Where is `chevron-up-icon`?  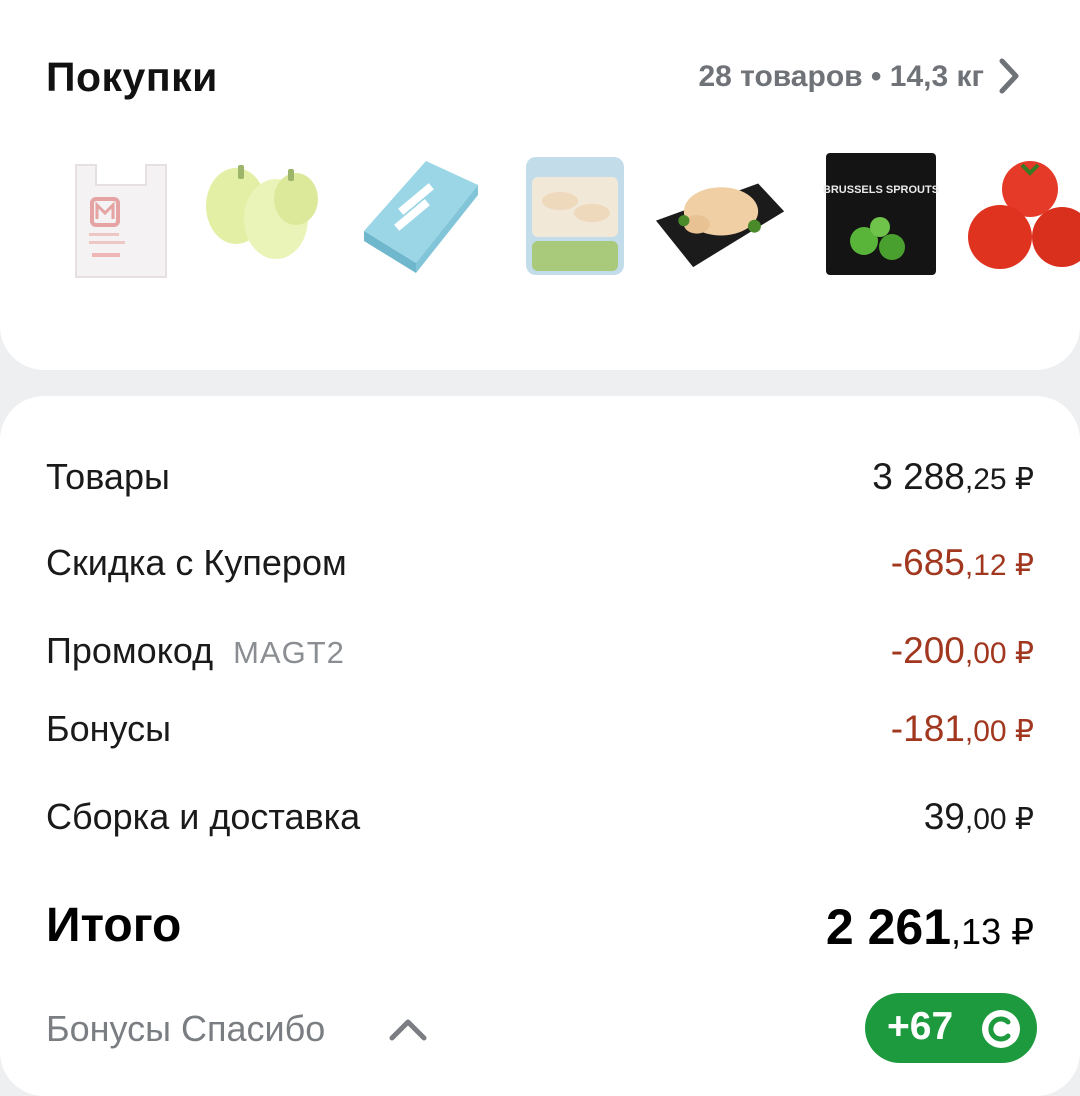
chevron-up-icon is located at coordinates (408, 1029).